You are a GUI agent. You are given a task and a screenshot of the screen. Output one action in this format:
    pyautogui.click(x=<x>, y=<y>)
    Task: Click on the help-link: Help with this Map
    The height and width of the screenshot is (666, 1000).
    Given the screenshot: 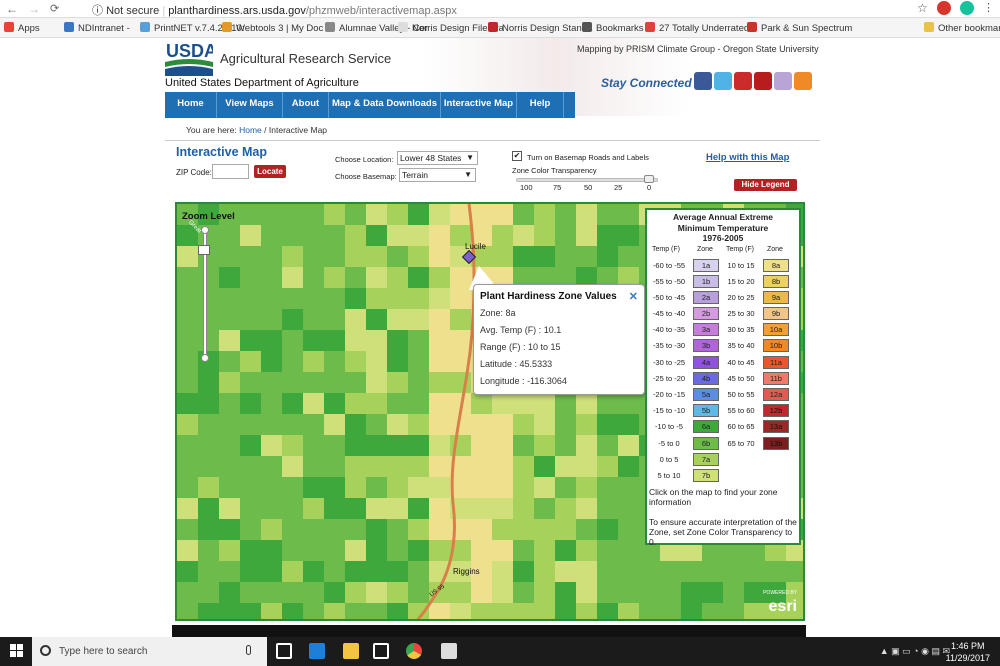 What is the action you would take?
    pyautogui.click(x=747, y=157)
    